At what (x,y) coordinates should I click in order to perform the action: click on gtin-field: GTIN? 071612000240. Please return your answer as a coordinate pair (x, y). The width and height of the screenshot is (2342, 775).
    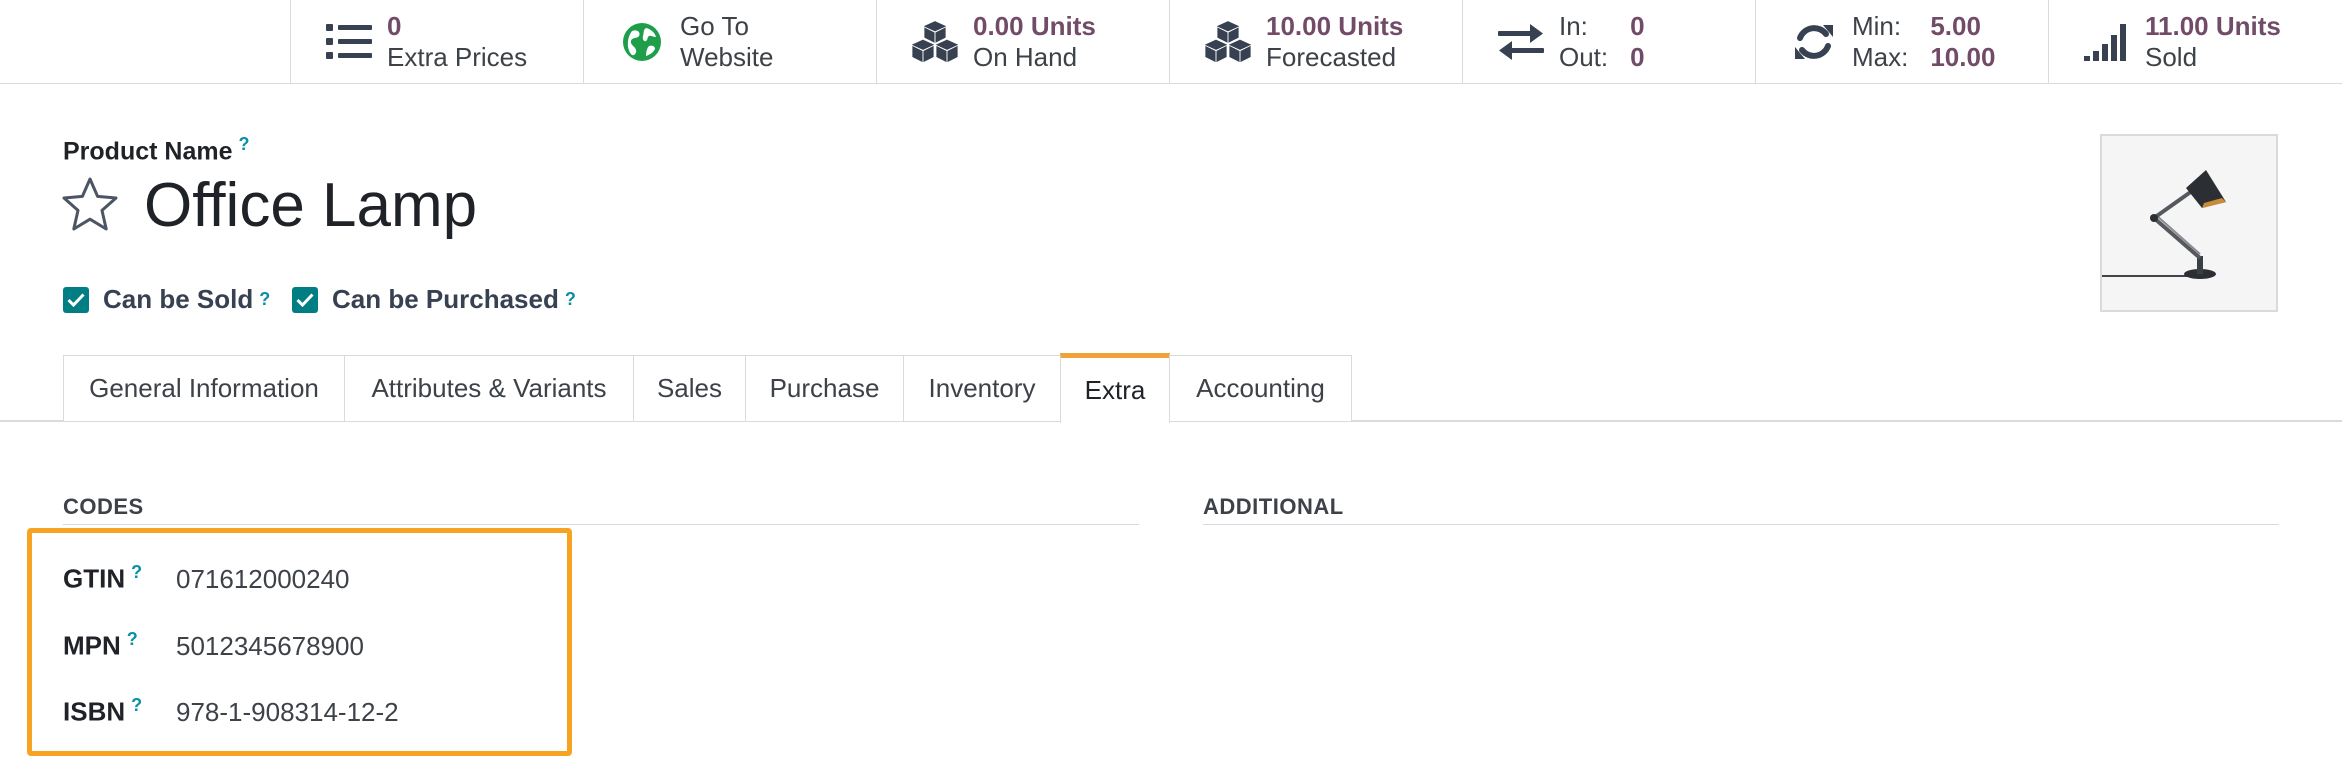
    Looking at the image, I should click on (206, 578).